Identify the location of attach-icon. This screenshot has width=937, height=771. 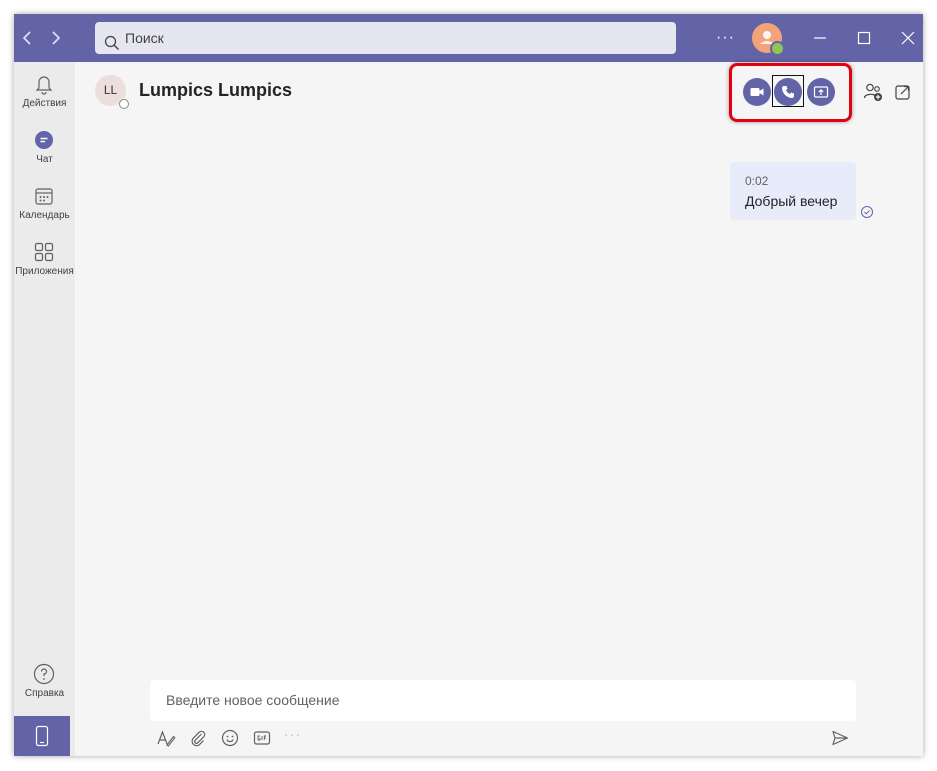
(198, 738).